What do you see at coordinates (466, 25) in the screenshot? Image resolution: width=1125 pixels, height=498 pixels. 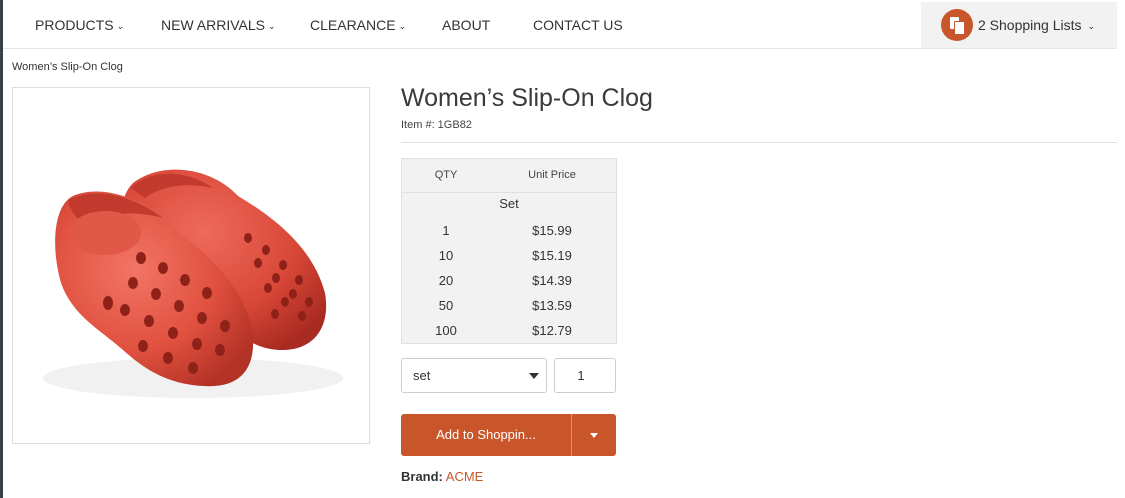 I see `nav-about: ABOUT` at bounding box center [466, 25].